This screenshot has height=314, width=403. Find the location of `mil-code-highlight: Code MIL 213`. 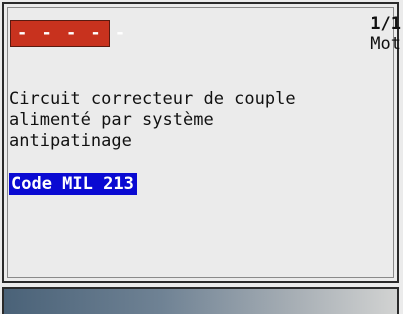

mil-code-highlight: Code MIL 213 is located at coordinates (73, 184).